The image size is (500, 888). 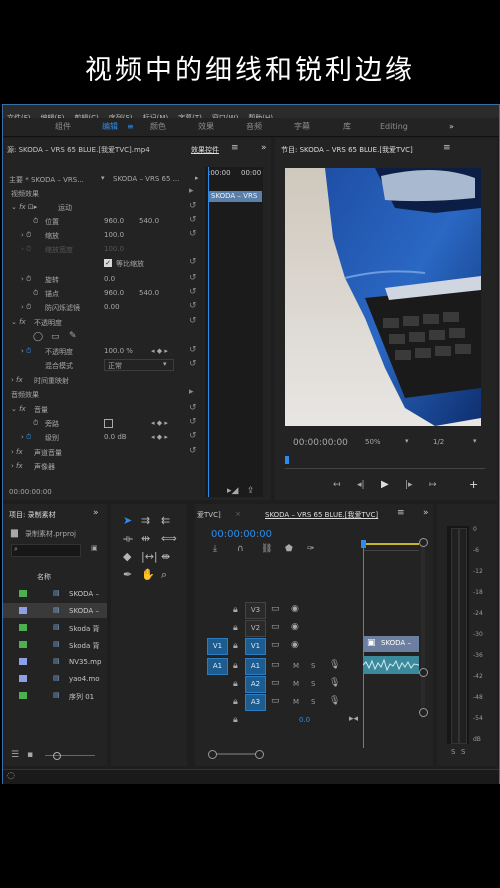 What do you see at coordinates (235, 196) in the screenshot?
I see `mini-clip-bar: SKODA – VRS` at bounding box center [235, 196].